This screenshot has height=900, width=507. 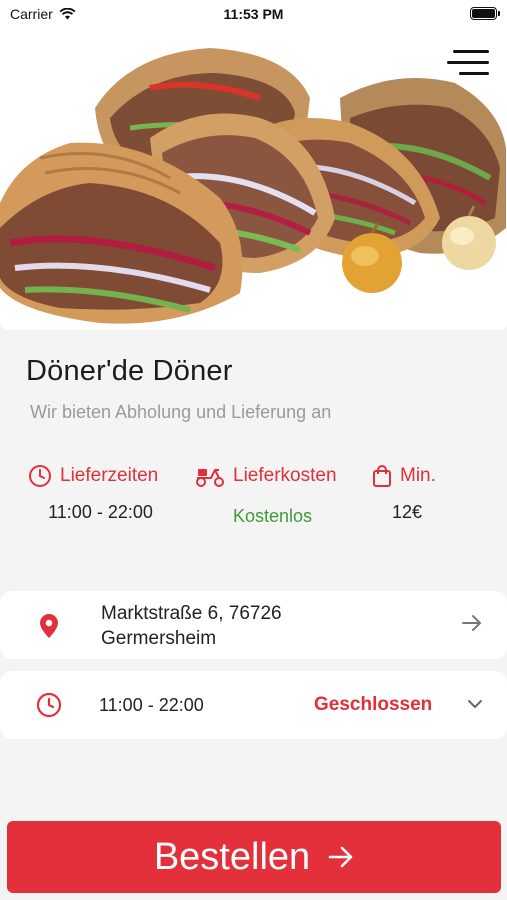 I want to click on location-pin-icon, so click(x=49, y=626).